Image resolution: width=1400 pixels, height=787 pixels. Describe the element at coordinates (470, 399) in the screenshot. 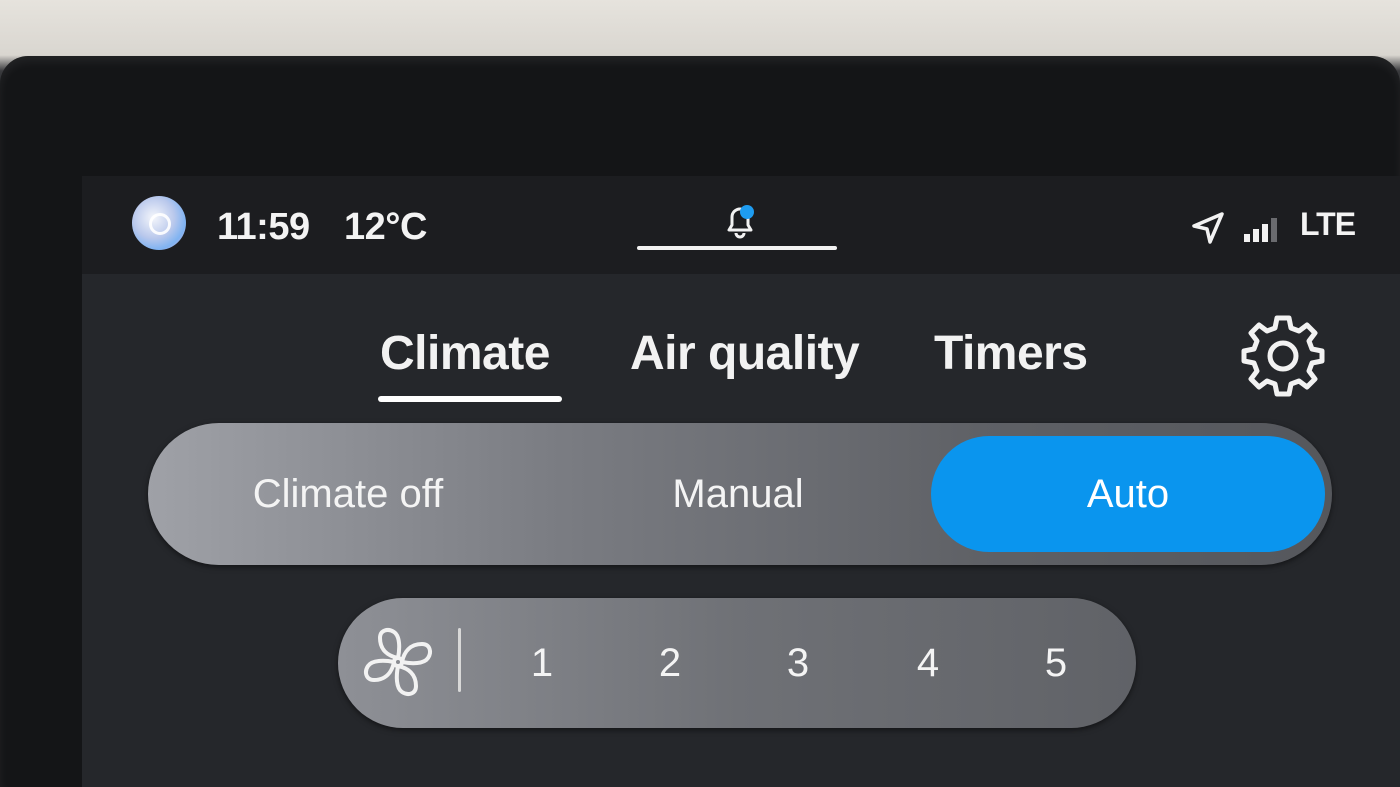

I see `active-tab-indicator` at that location.